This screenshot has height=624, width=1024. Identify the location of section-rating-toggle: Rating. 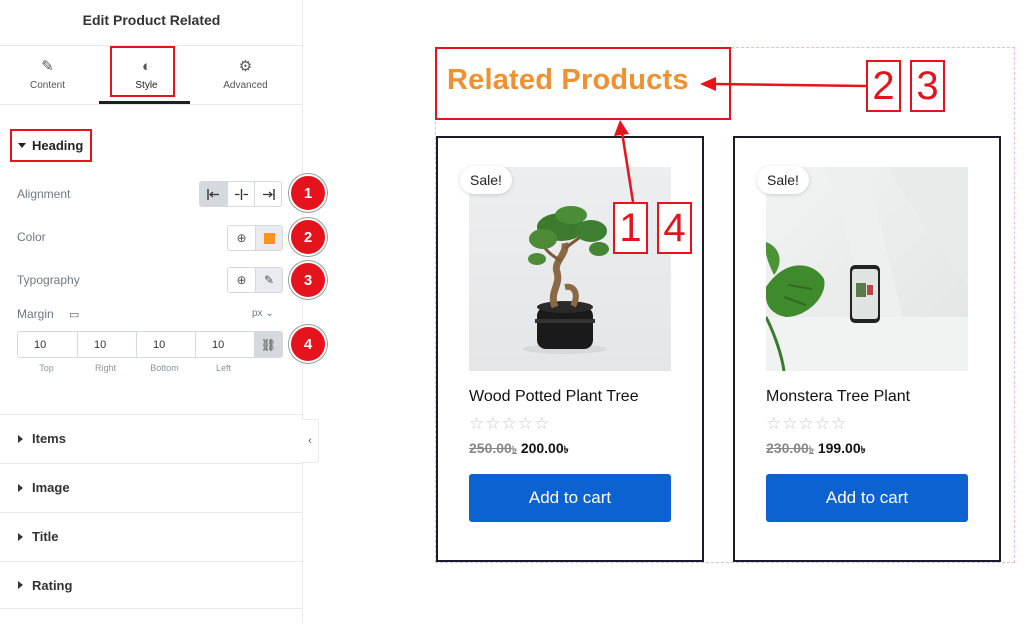
(151, 585).